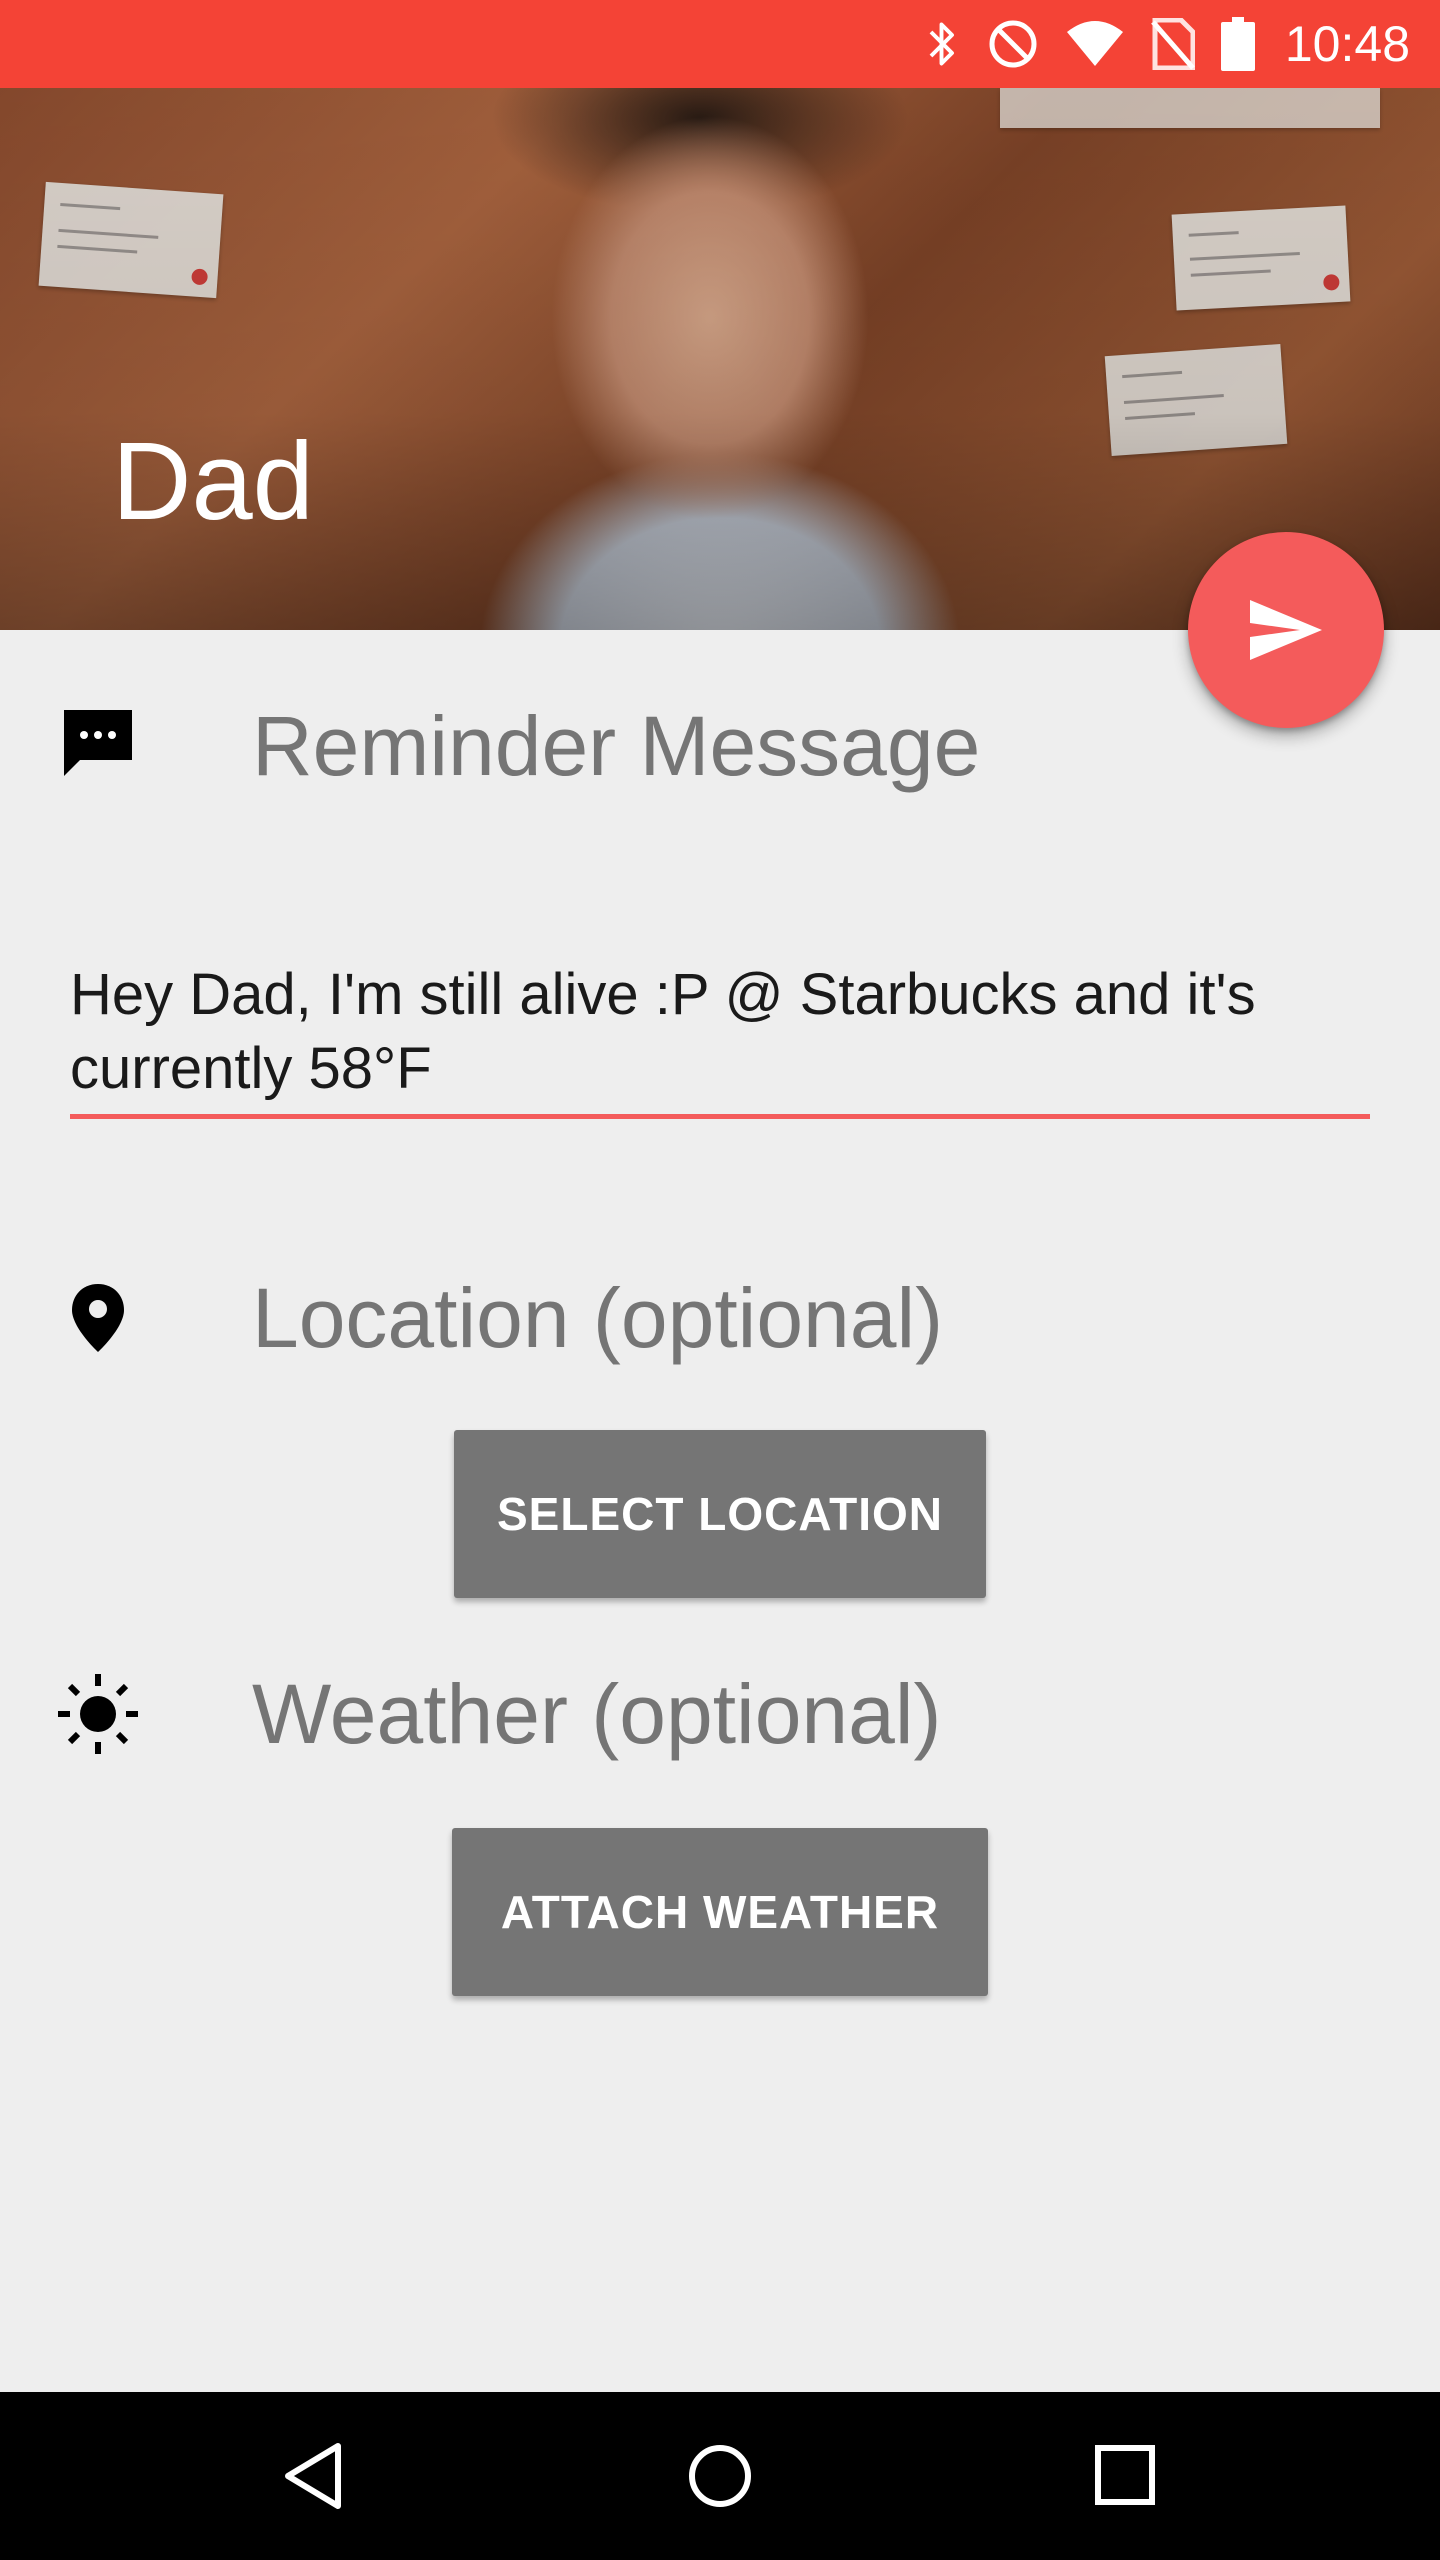  Describe the element at coordinates (1237, 44) in the screenshot. I see `battery-icon` at that location.